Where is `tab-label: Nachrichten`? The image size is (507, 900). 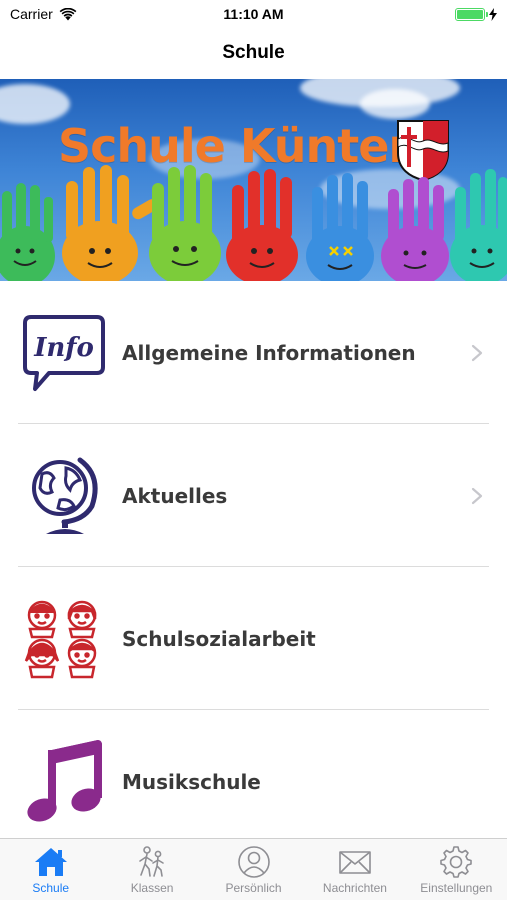 tab-label: Nachrichten is located at coordinates (354, 888).